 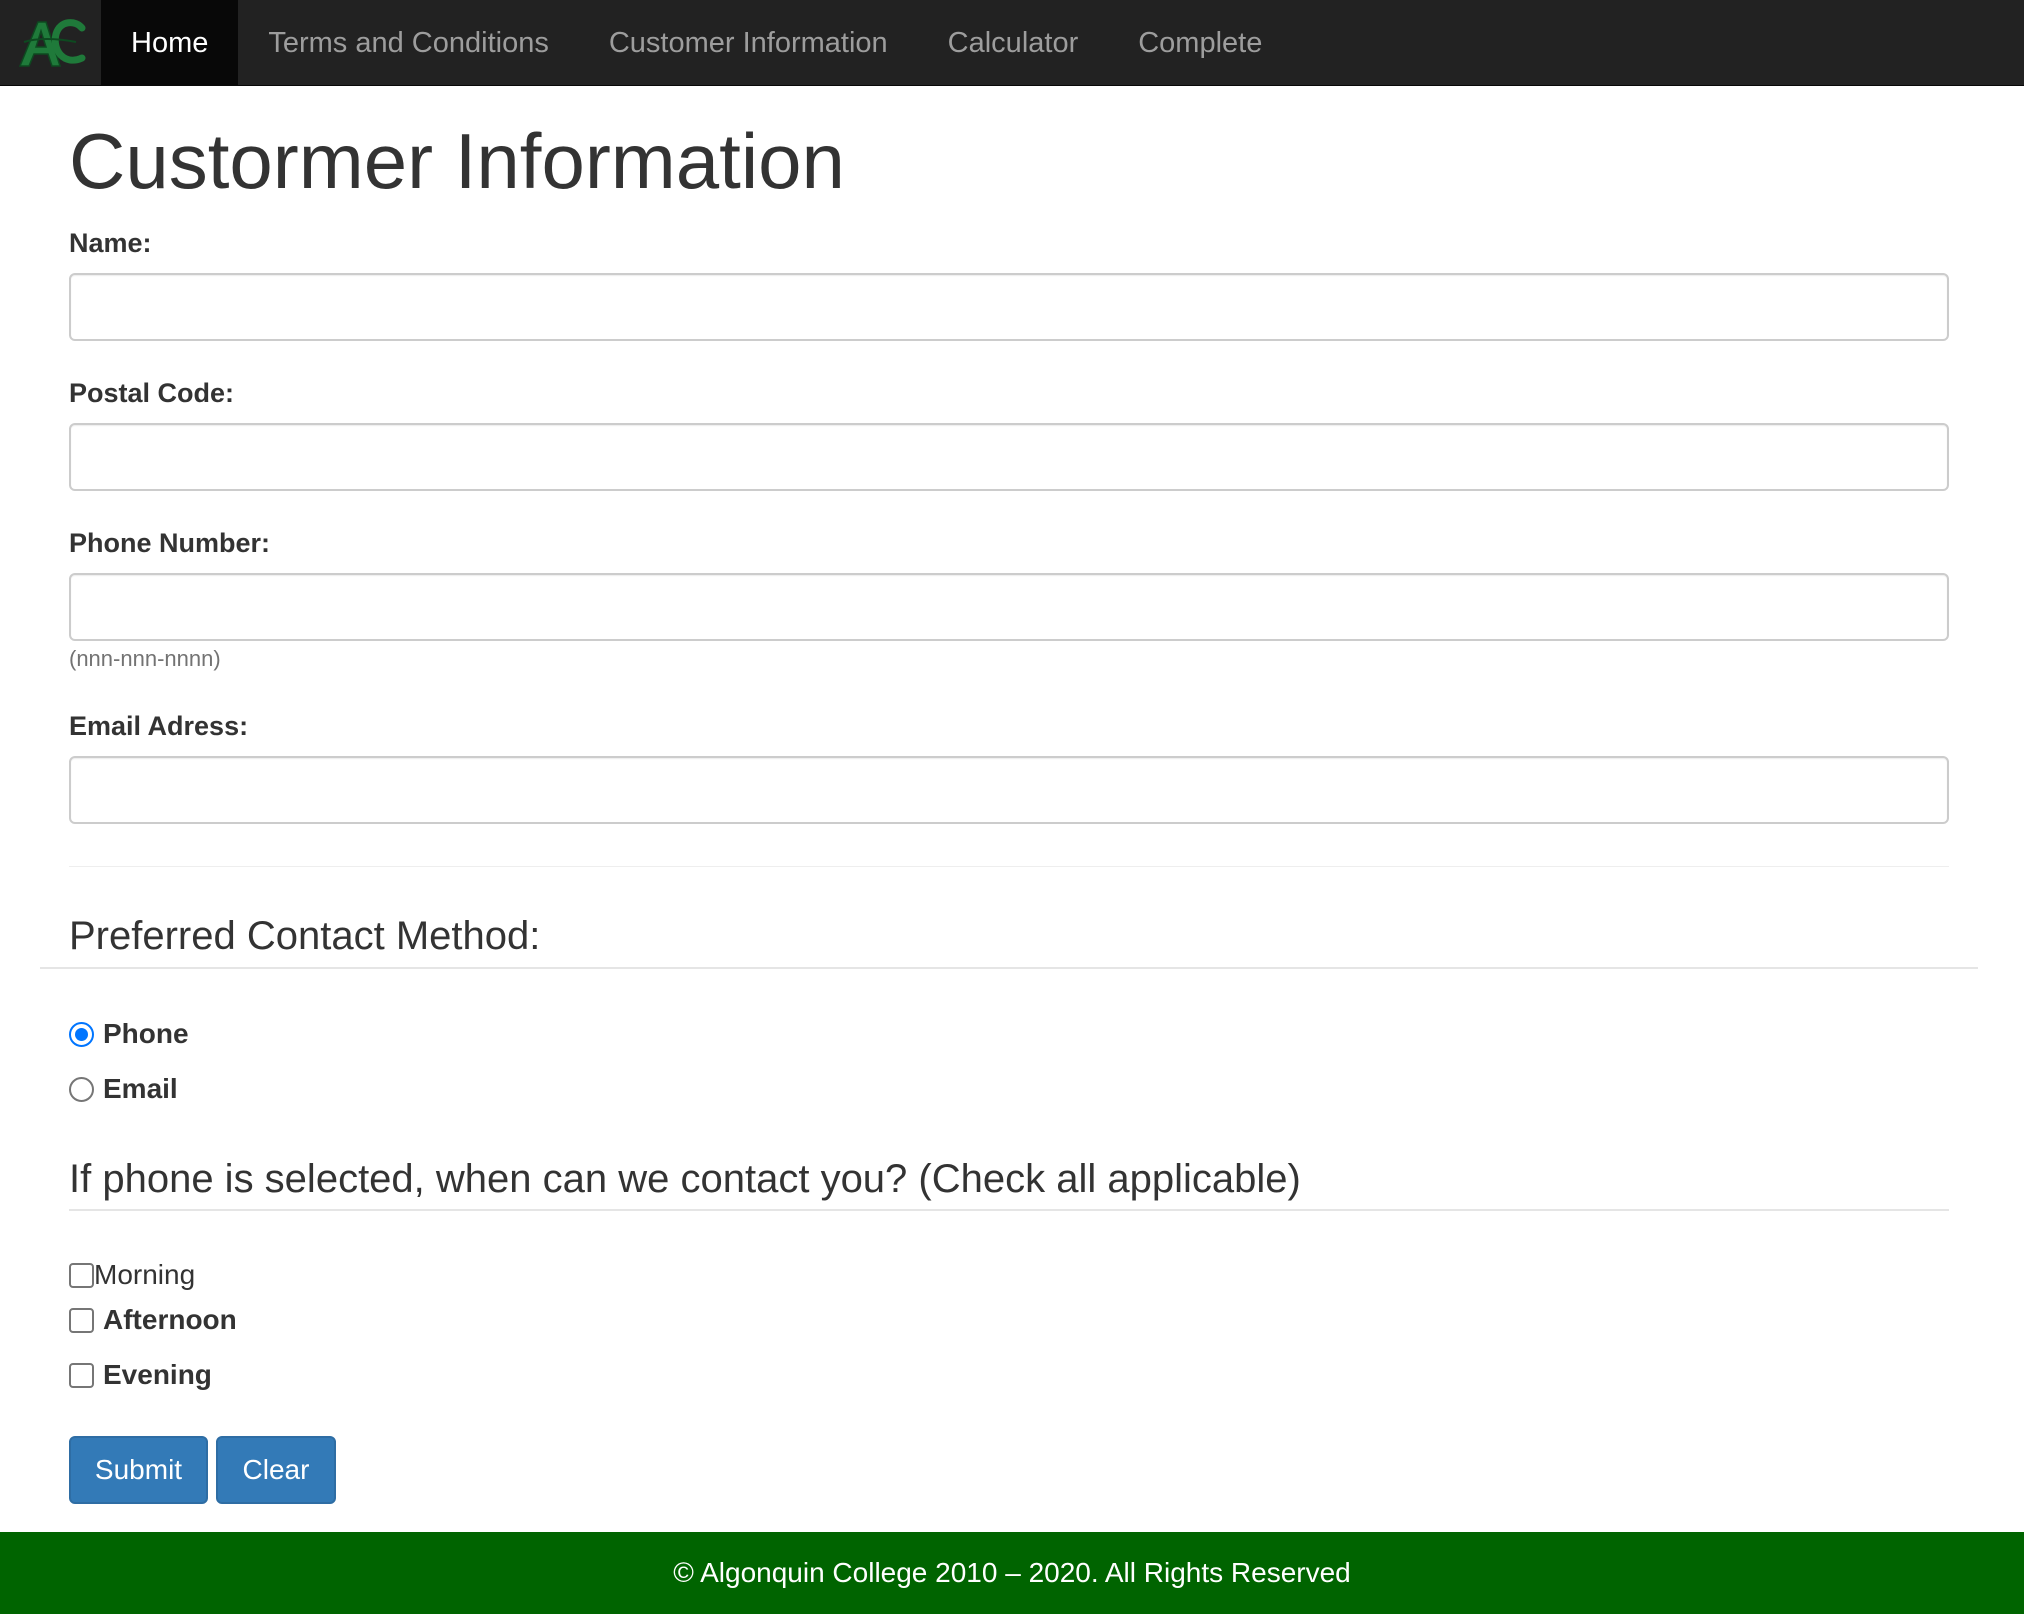 I want to click on nav-calculator: Calculator, so click(x=1013, y=43).